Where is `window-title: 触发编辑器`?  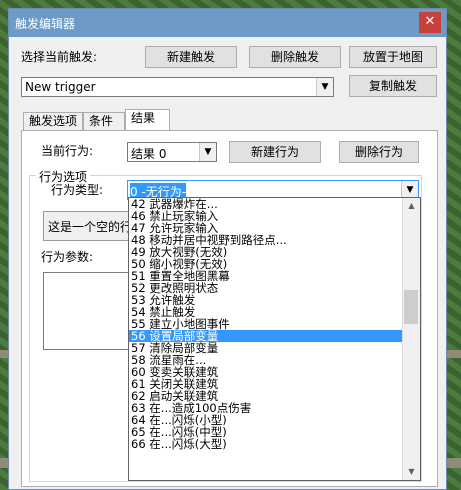 window-title: 触发编辑器 is located at coordinates (45, 24).